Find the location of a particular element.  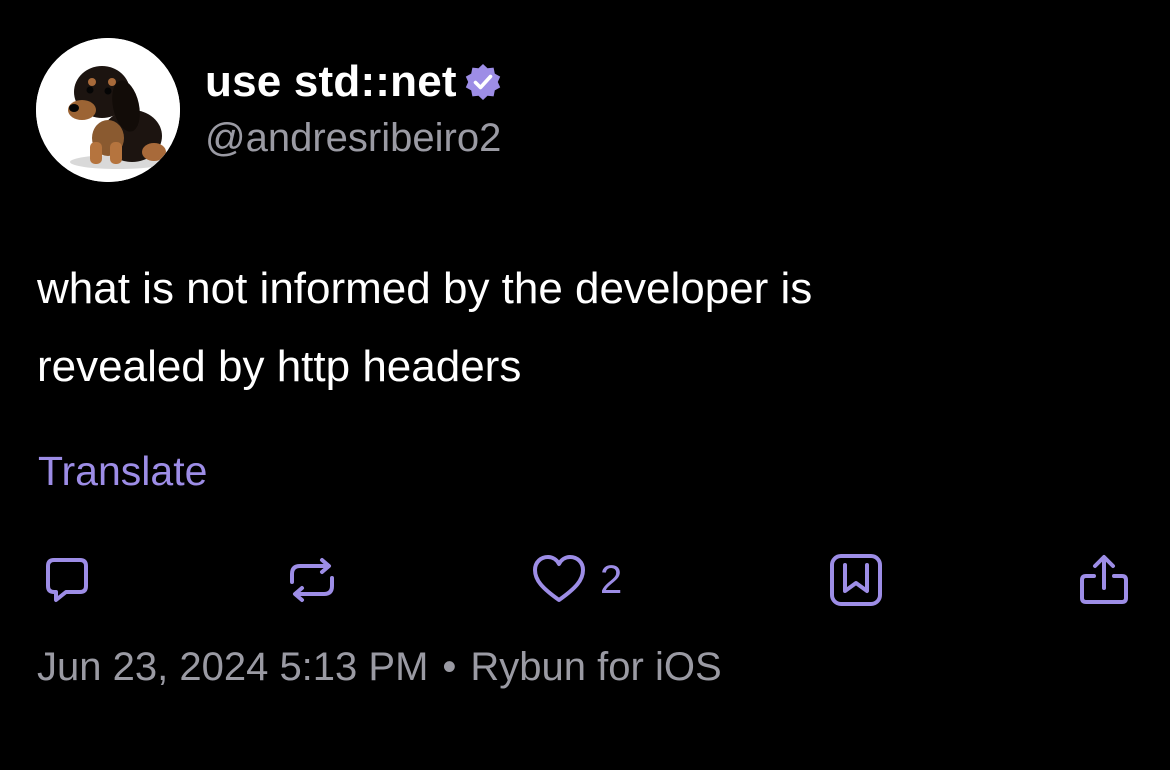

like-icon is located at coordinates (559, 578).